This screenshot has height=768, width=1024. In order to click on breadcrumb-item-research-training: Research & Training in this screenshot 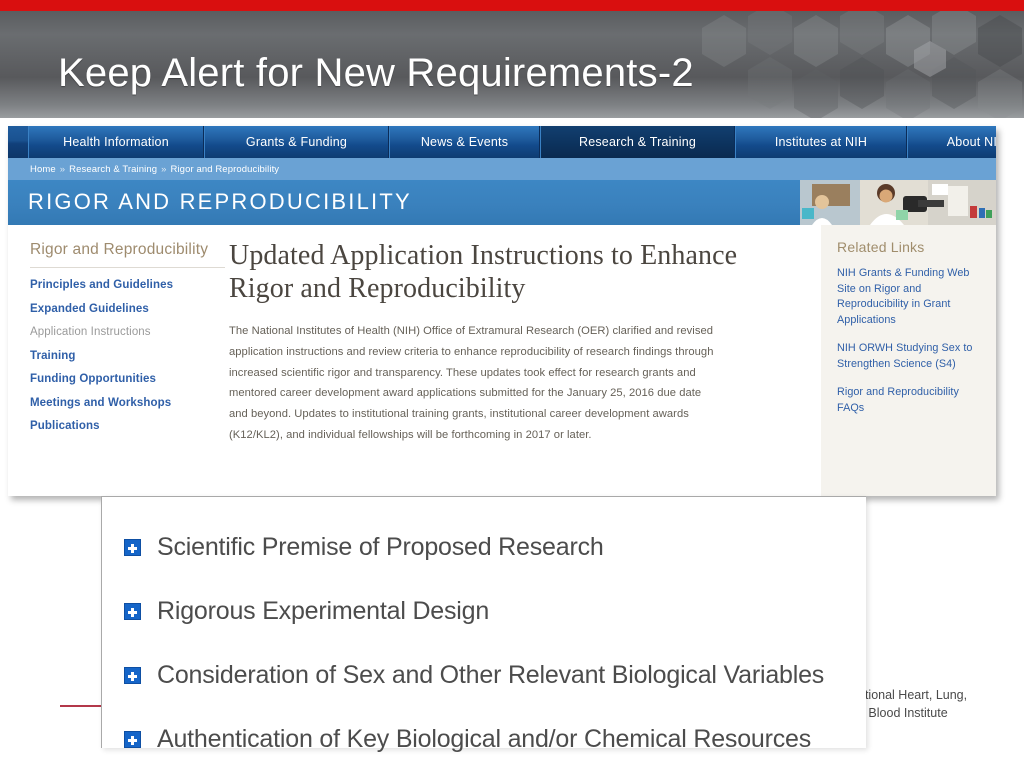, I will do `click(113, 169)`.